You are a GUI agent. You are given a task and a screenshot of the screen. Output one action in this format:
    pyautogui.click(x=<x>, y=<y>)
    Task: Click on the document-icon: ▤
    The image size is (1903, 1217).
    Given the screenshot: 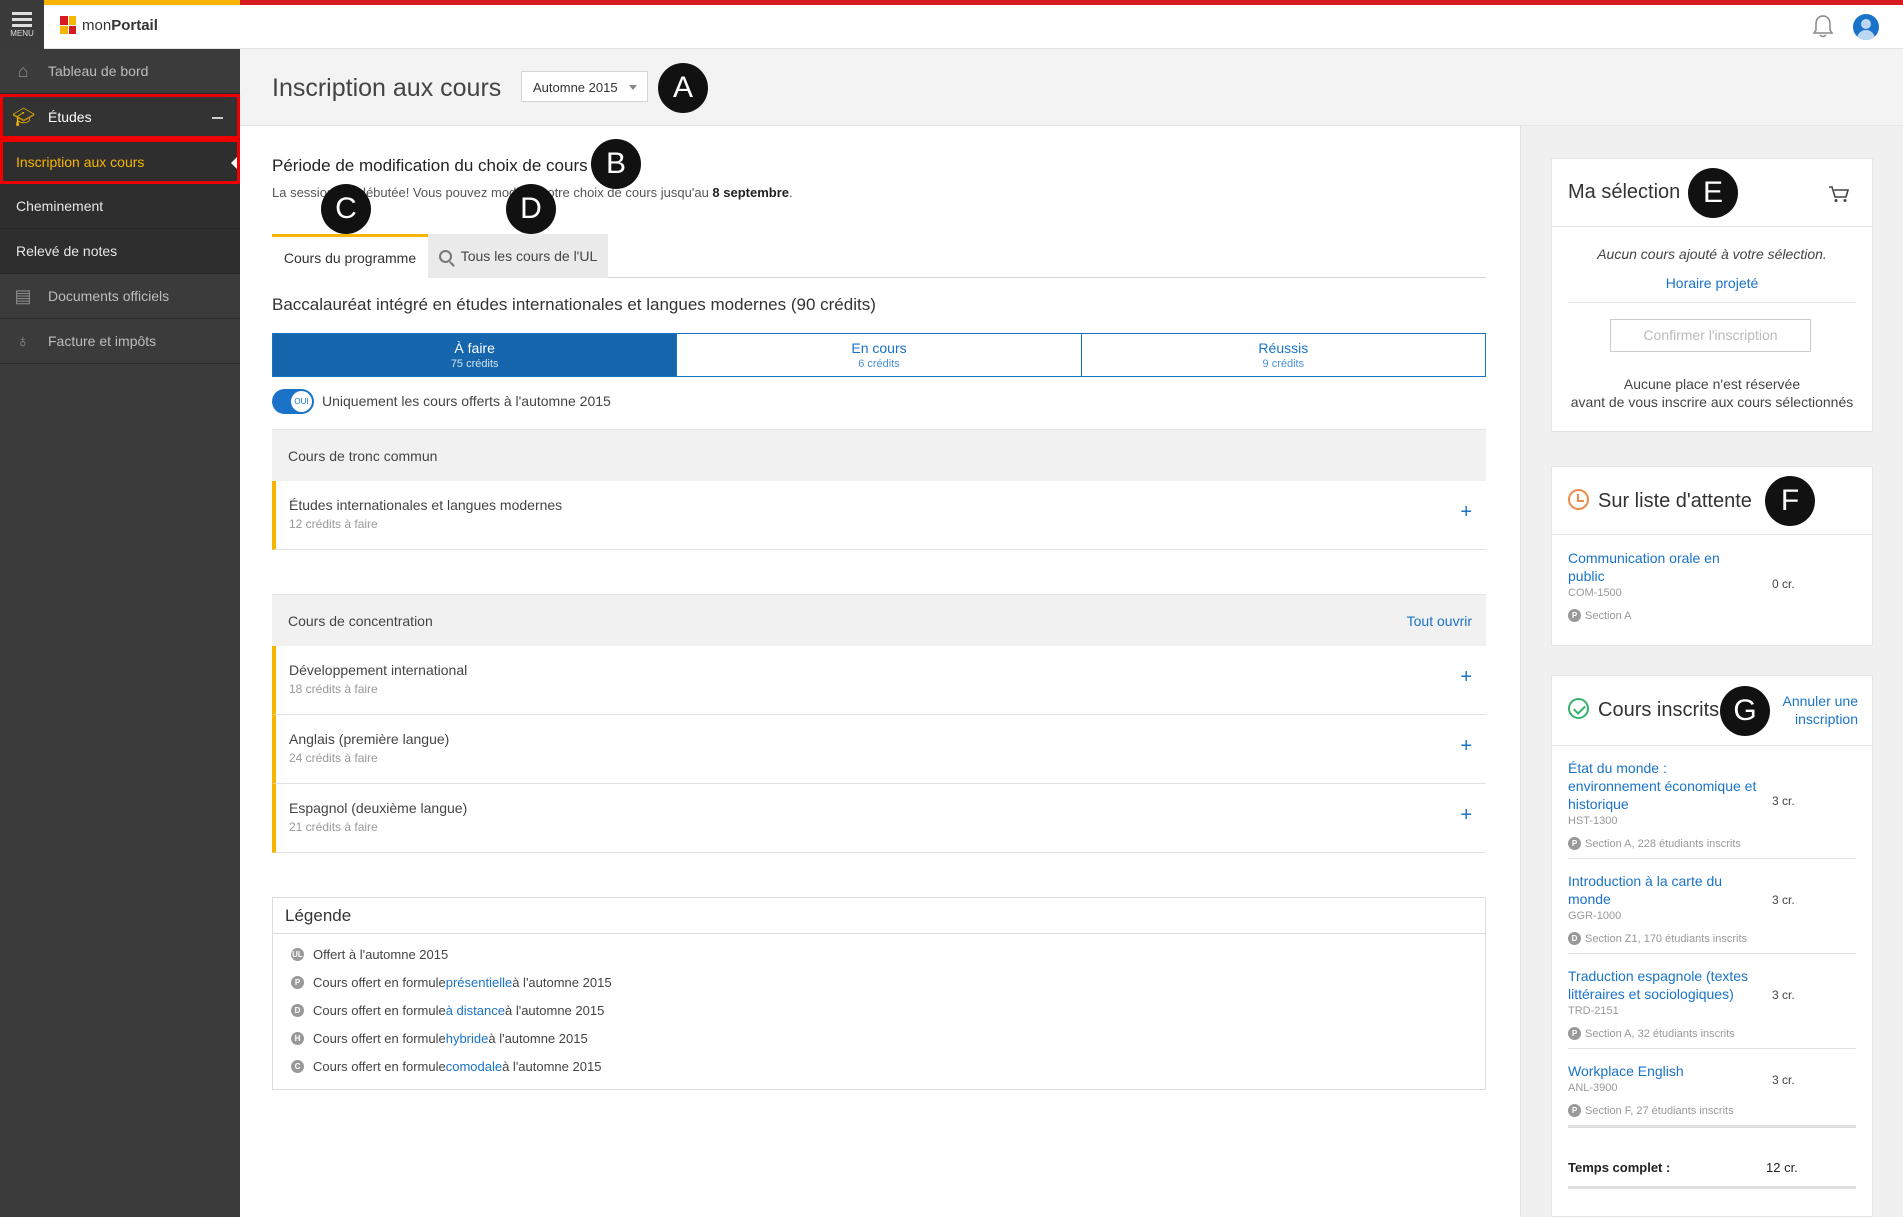 What is the action you would take?
    pyautogui.click(x=23, y=296)
    